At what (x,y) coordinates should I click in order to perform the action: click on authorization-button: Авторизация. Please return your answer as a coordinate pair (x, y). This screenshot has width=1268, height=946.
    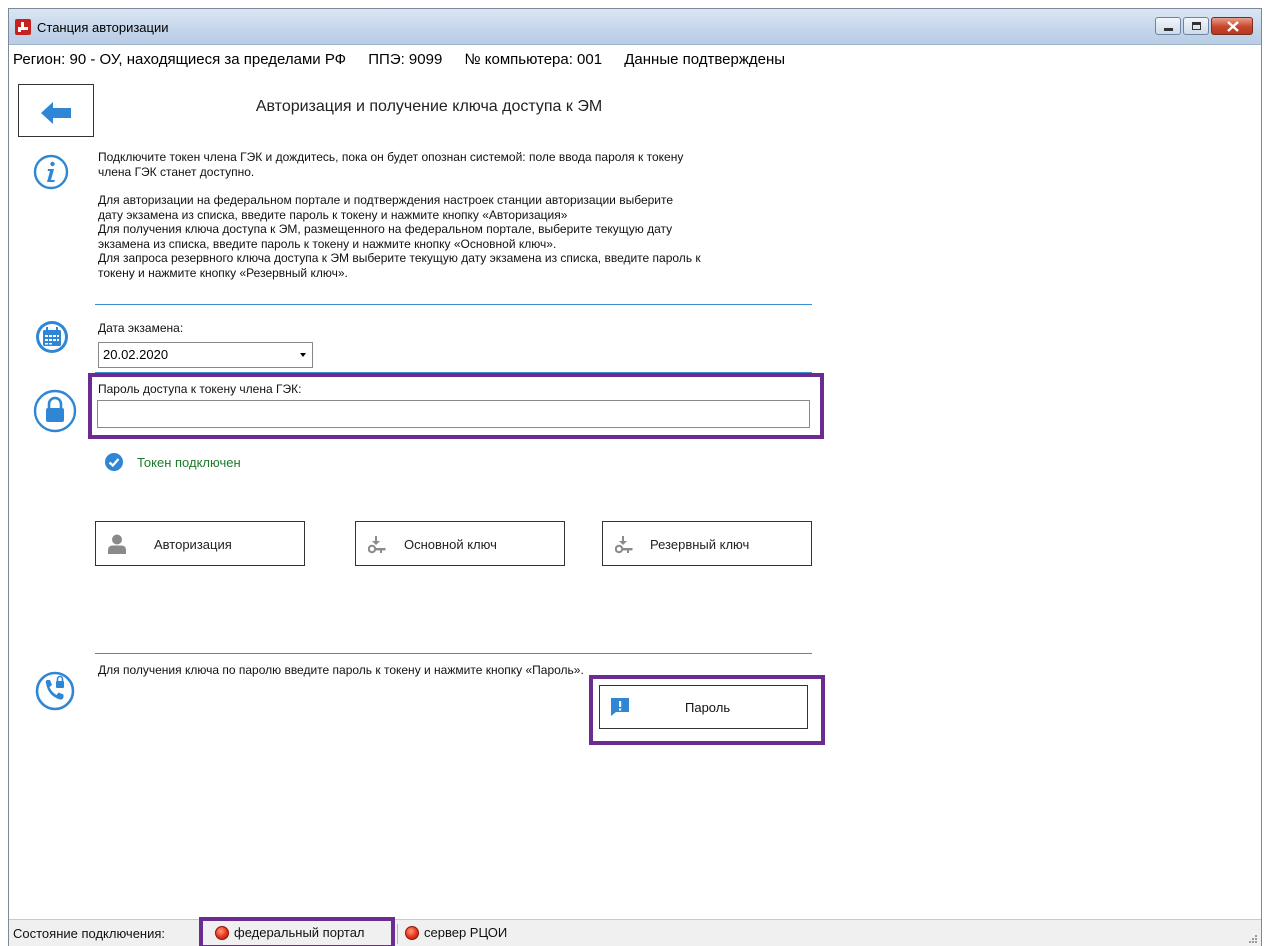
    Looking at the image, I should click on (200, 543).